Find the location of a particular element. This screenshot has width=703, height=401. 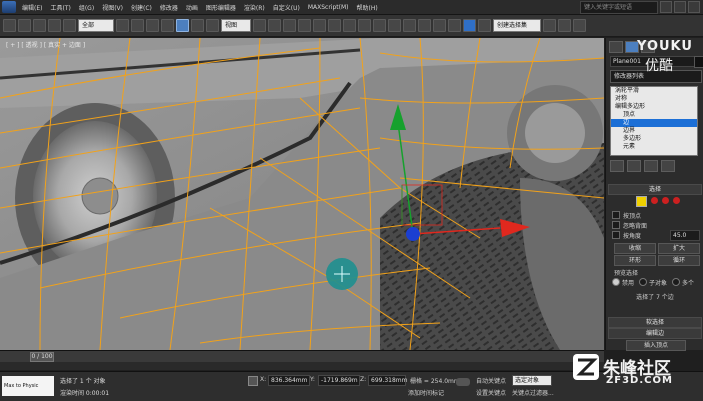

polygon-level-icon is located at coordinates (676, 200).